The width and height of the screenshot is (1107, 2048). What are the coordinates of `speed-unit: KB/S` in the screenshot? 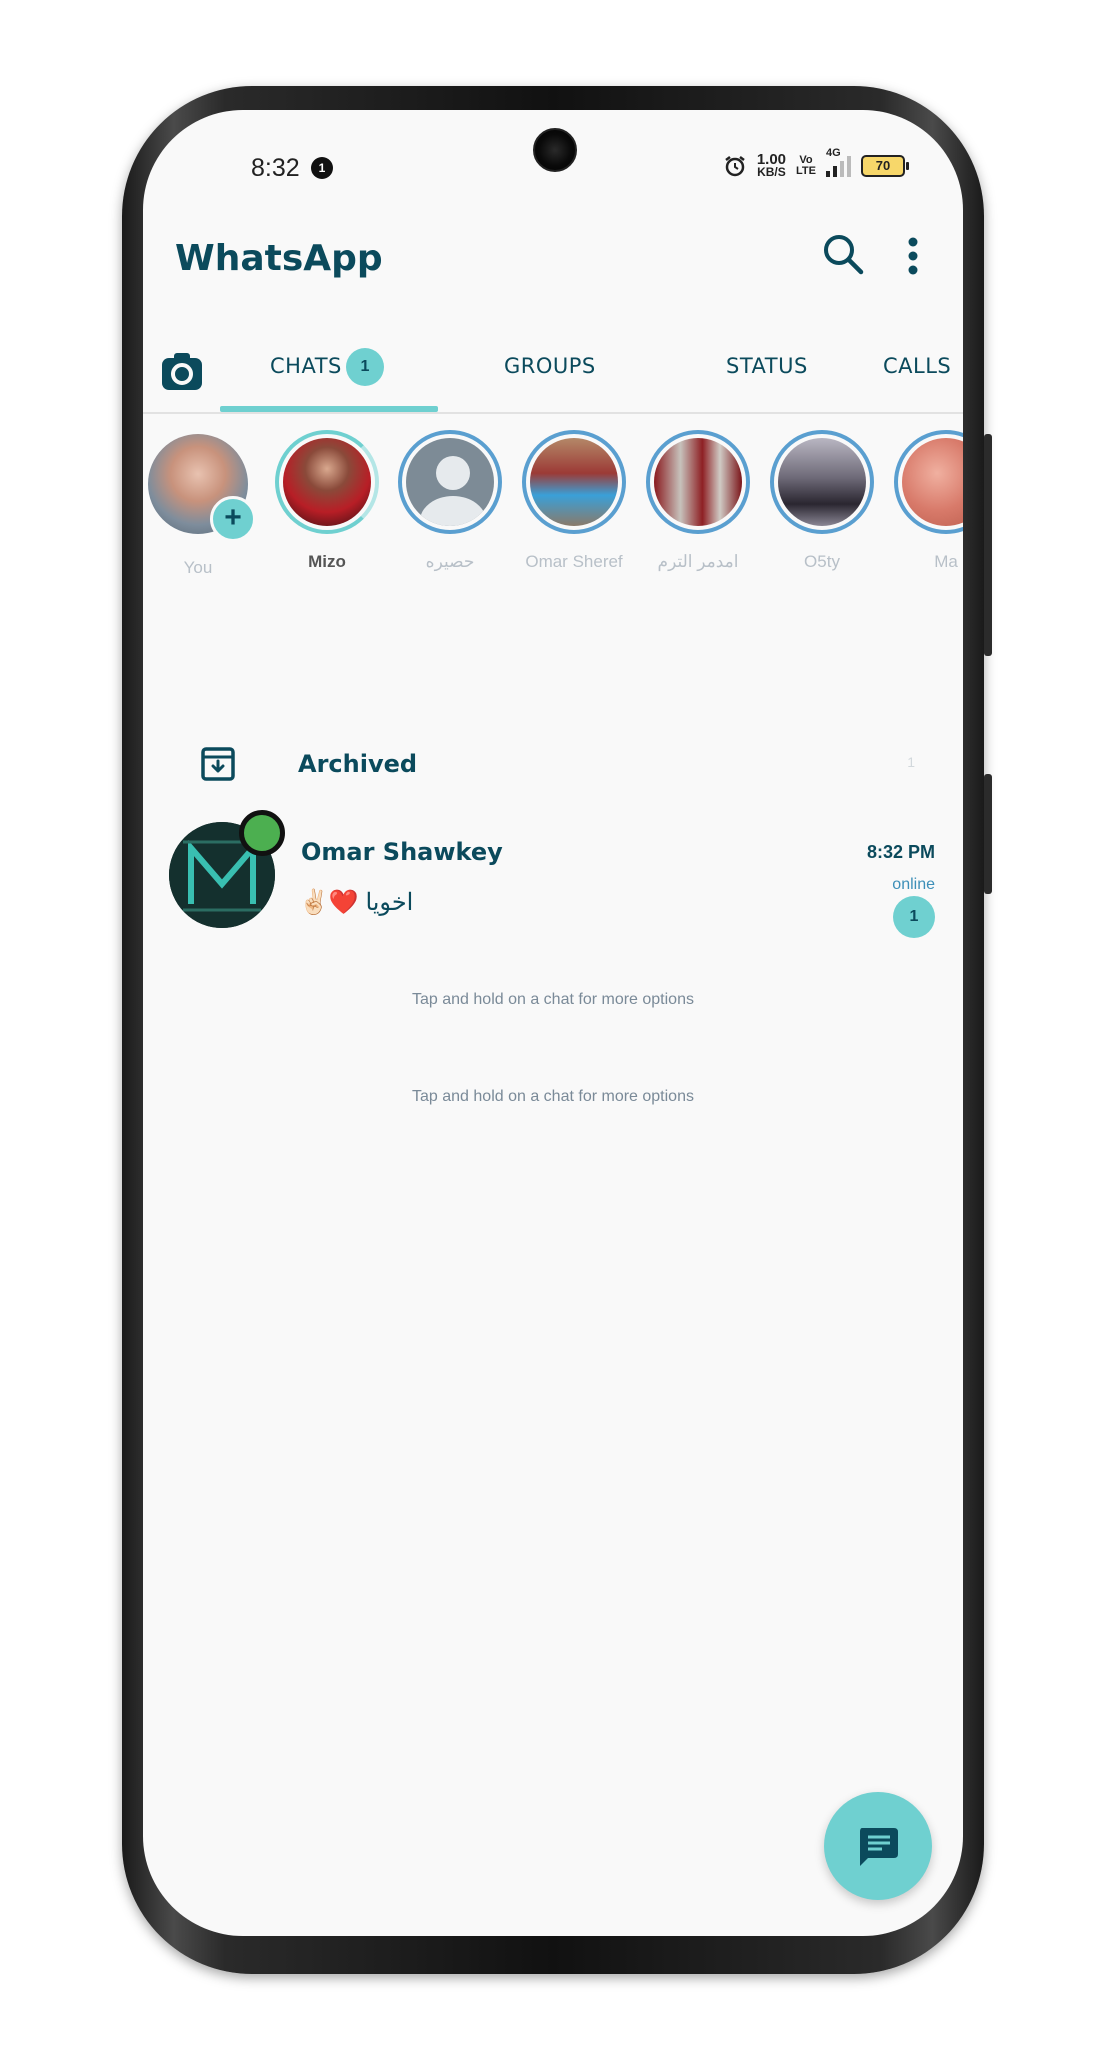 It's located at (771, 172).